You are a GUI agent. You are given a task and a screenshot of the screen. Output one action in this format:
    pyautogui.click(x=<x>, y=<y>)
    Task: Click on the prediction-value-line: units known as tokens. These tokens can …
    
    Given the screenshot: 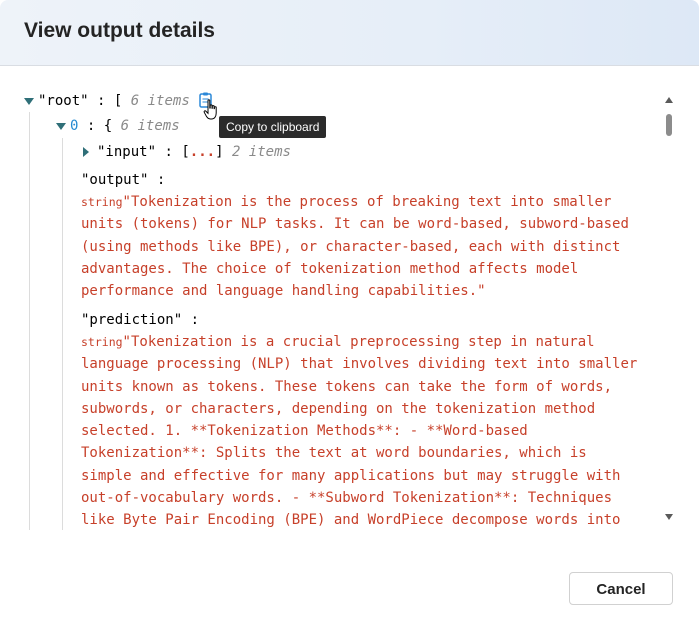 What is the action you would take?
    pyautogui.click(x=347, y=386)
    